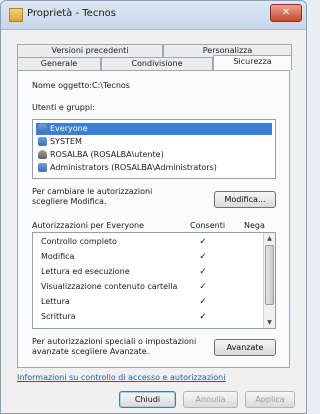 The width and height of the screenshot is (320, 414). Describe the element at coordinates (85, 271) in the screenshot. I see `permission-name: Lettura ed esecuzione` at that location.